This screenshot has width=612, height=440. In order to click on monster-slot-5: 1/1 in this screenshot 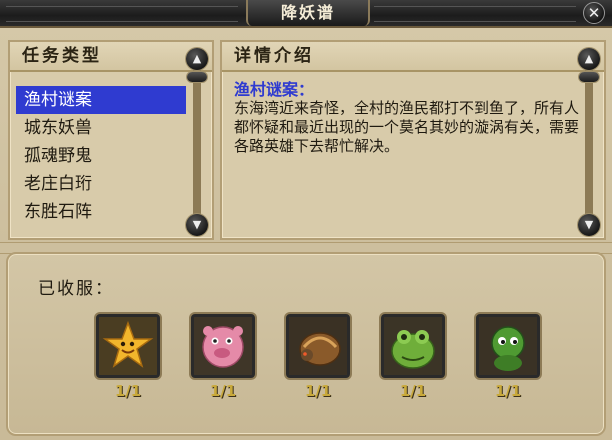, I will do `click(508, 357)`.